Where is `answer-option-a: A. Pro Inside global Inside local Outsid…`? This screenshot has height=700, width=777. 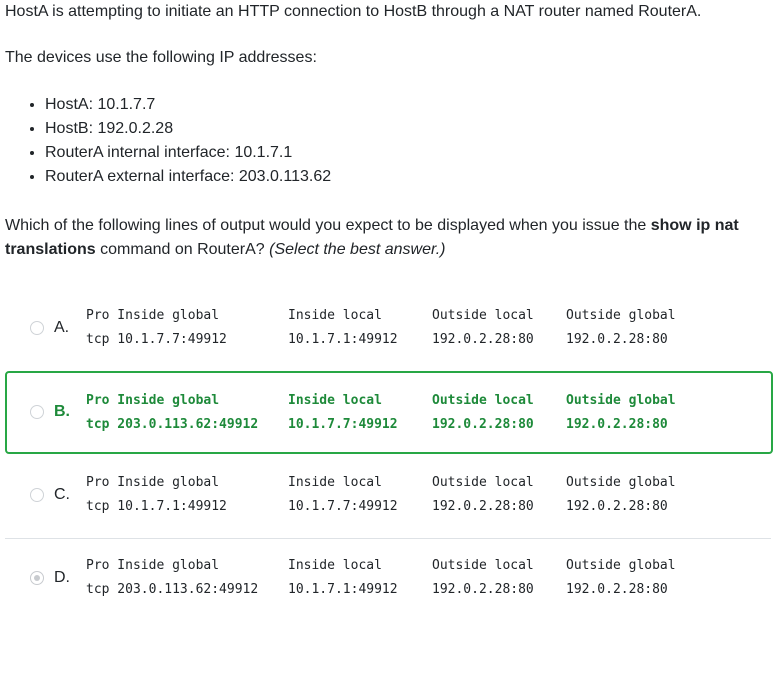 answer-option-a: A. Pro Inside global Inside local Outsid… is located at coordinates (389, 330).